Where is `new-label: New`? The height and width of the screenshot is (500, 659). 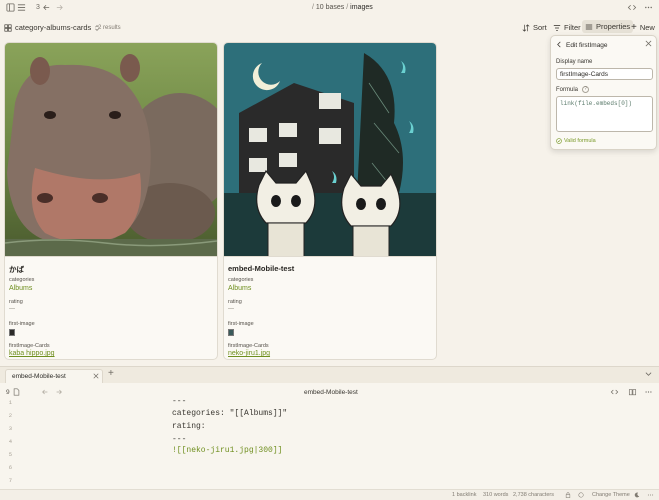 new-label: New is located at coordinates (647, 27).